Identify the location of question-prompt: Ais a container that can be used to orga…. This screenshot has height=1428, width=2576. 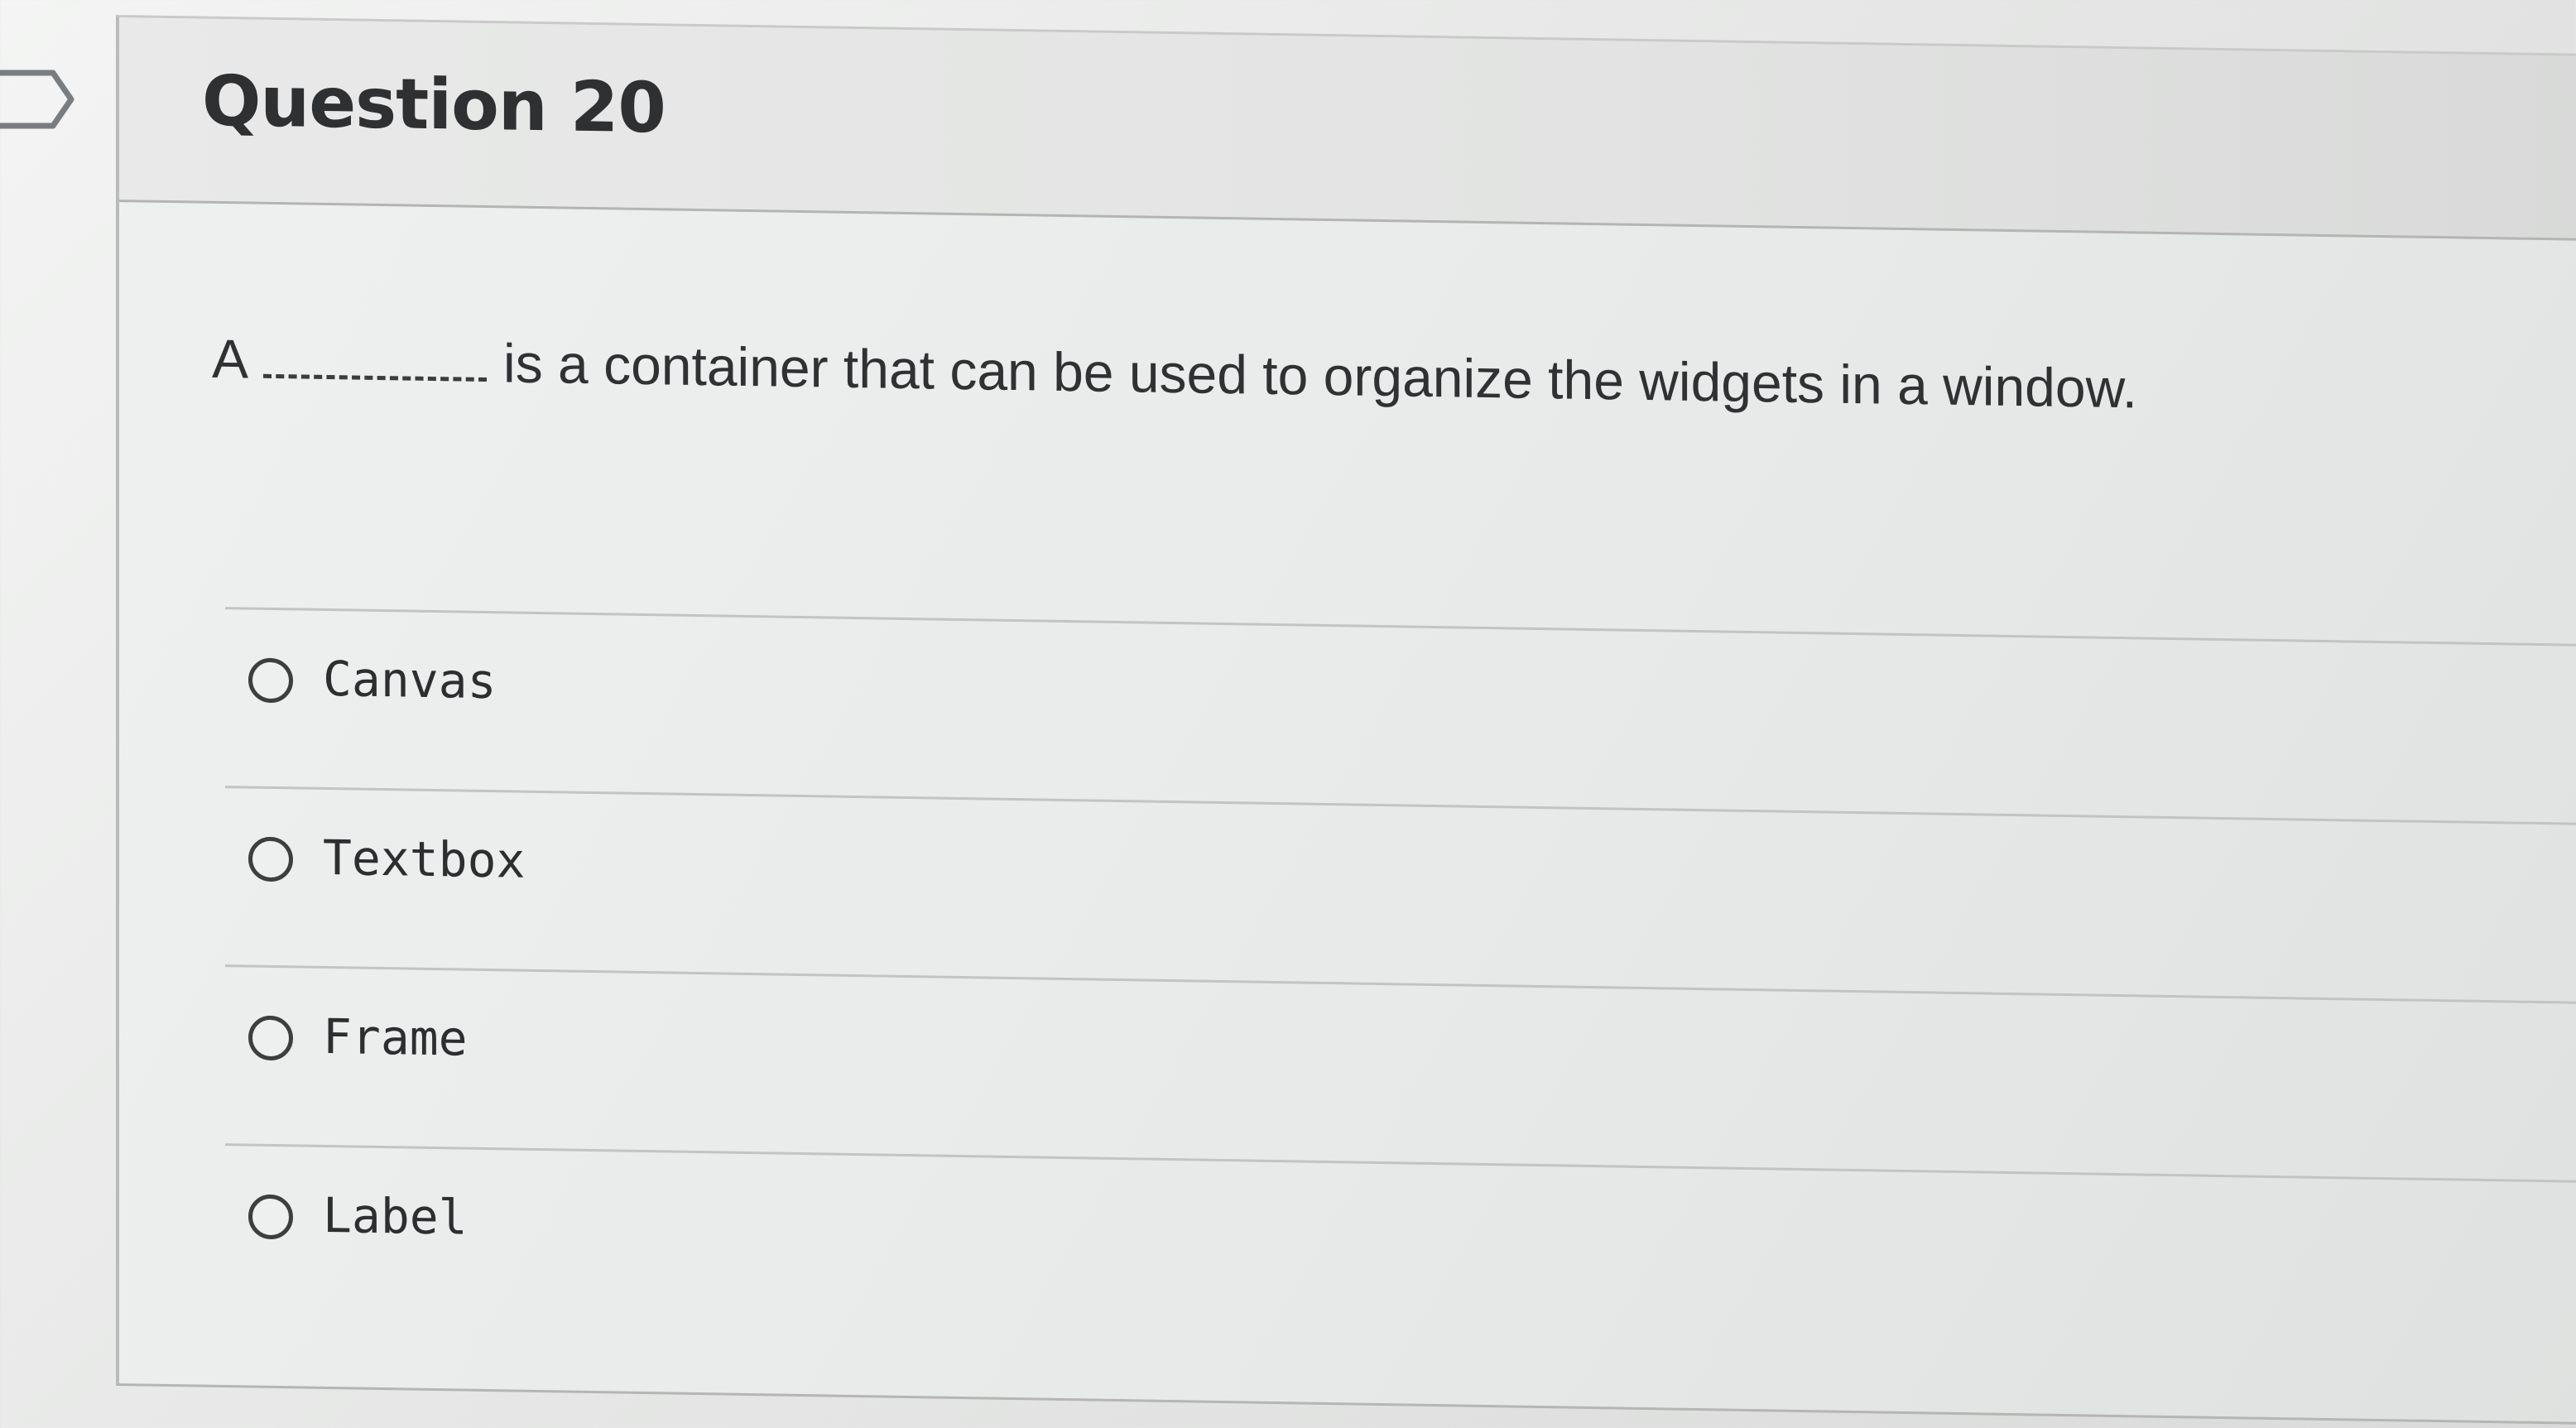
(1174, 374).